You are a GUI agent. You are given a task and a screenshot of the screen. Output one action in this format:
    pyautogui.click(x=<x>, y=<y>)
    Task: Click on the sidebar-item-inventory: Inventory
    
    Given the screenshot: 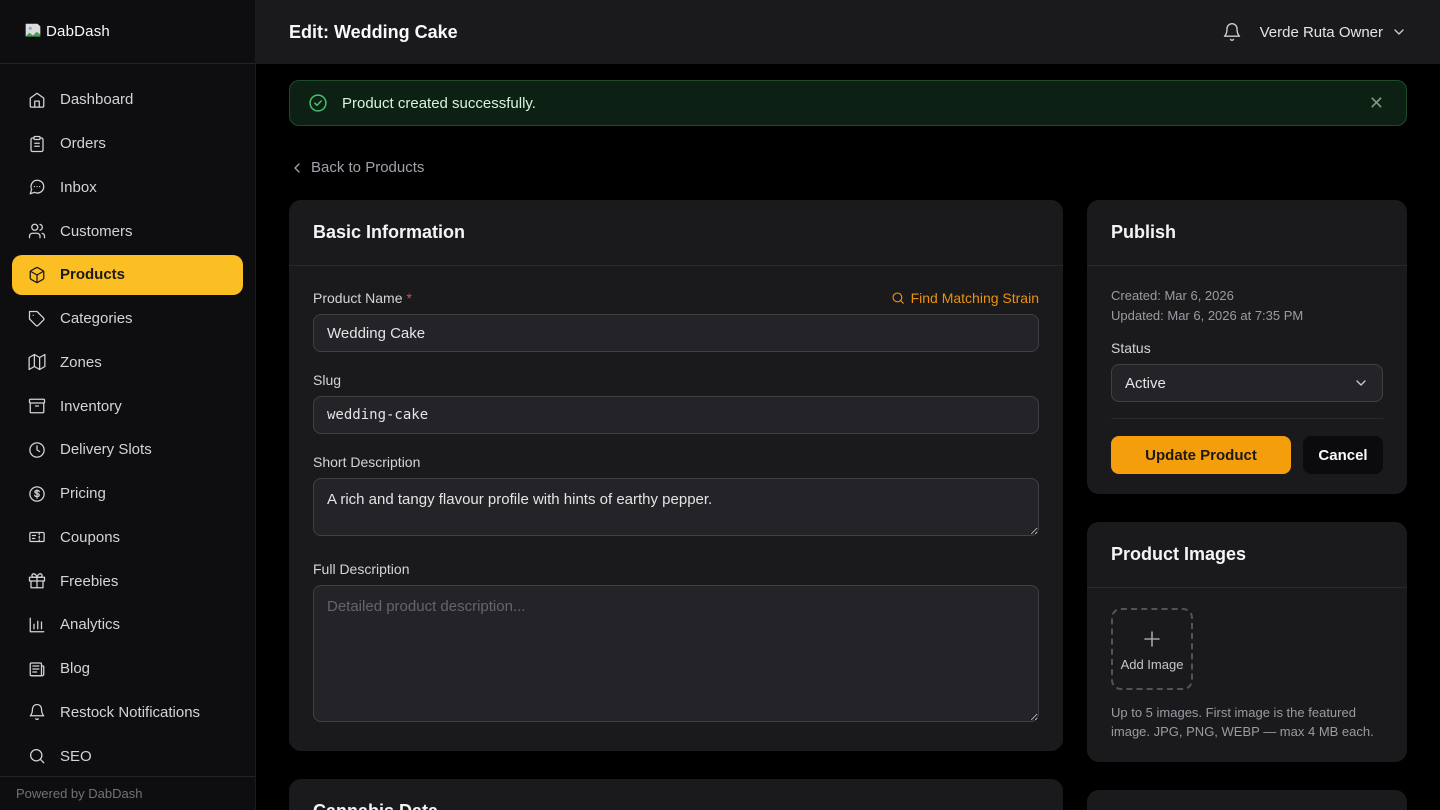 What is the action you would take?
    pyautogui.click(x=127, y=406)
    